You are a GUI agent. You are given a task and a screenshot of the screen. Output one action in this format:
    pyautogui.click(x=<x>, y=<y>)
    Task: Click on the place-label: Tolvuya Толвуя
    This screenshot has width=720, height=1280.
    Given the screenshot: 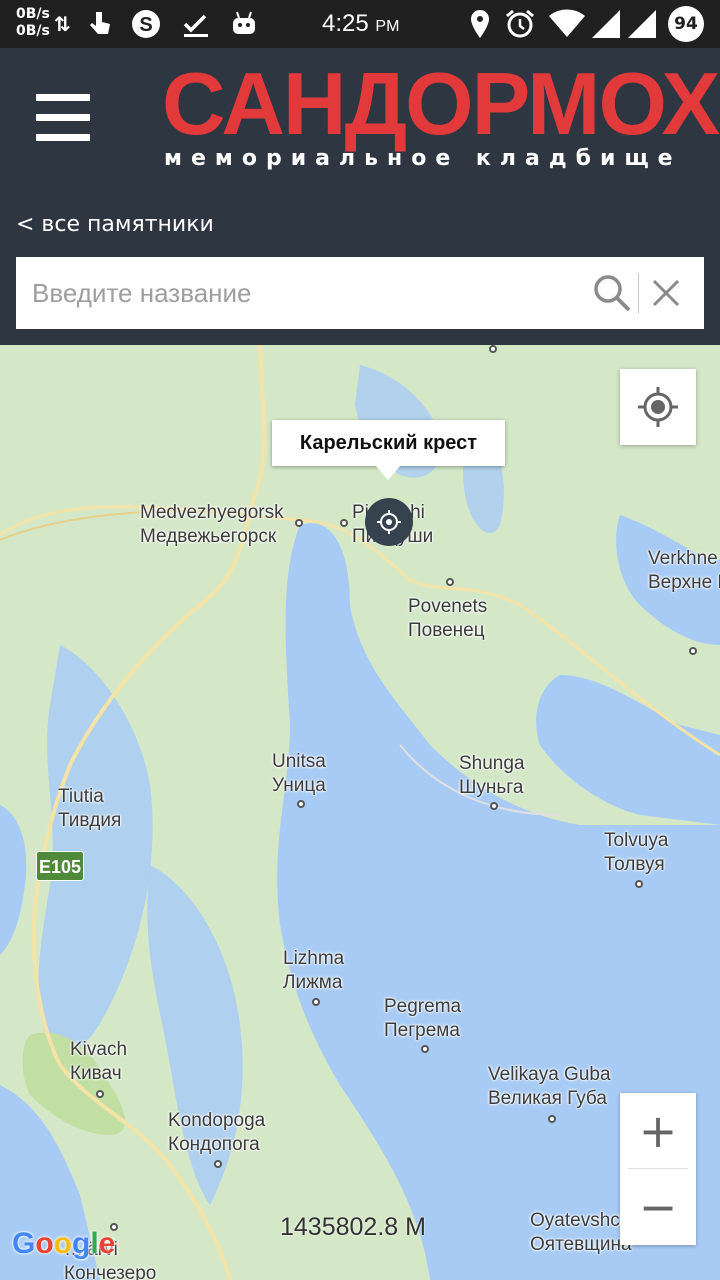 What is the action you would take?
    pyautogui.click(x=636, y=852)
    